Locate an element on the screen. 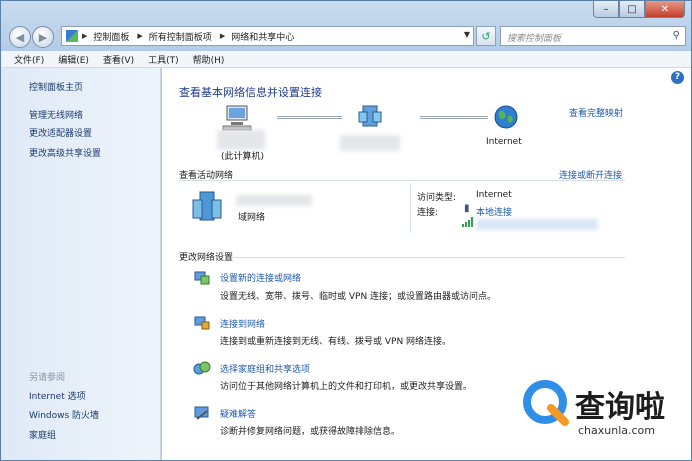 The width and height of the screenshot is (692, 461). refresh-icon: ↺ is located at coordinates (486, 36).